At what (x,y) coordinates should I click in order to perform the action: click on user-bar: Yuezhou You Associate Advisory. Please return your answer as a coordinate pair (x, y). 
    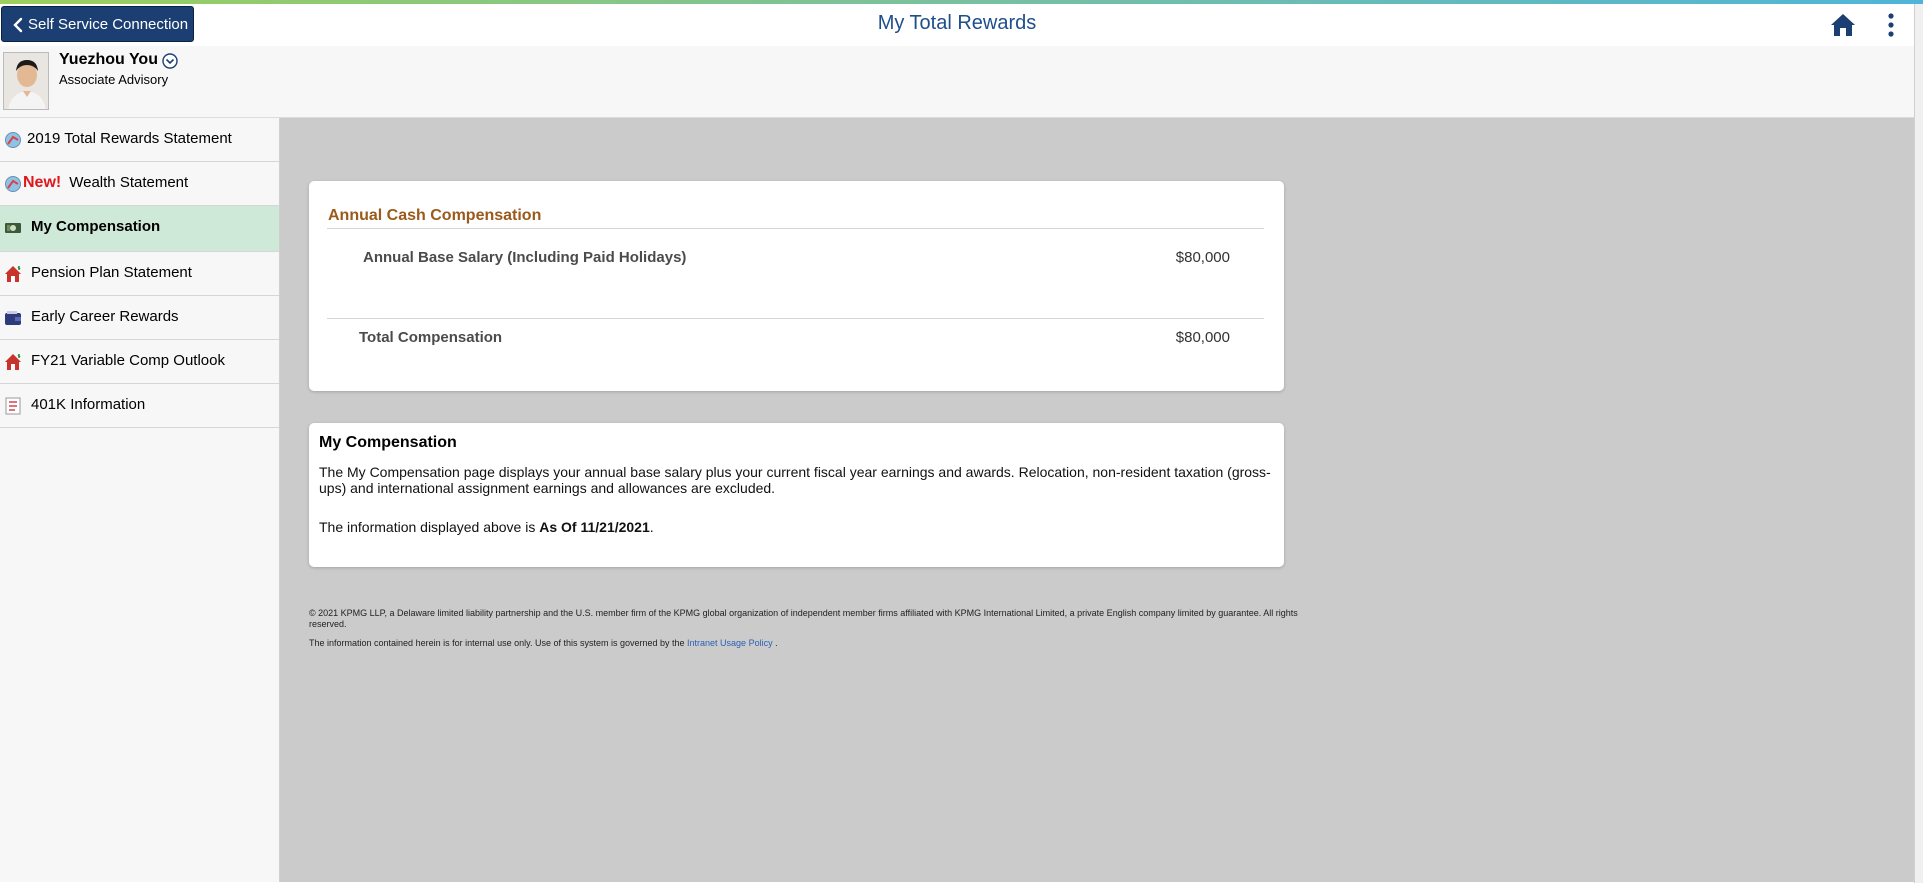
    Looking at the image, I should click on (957, 82).